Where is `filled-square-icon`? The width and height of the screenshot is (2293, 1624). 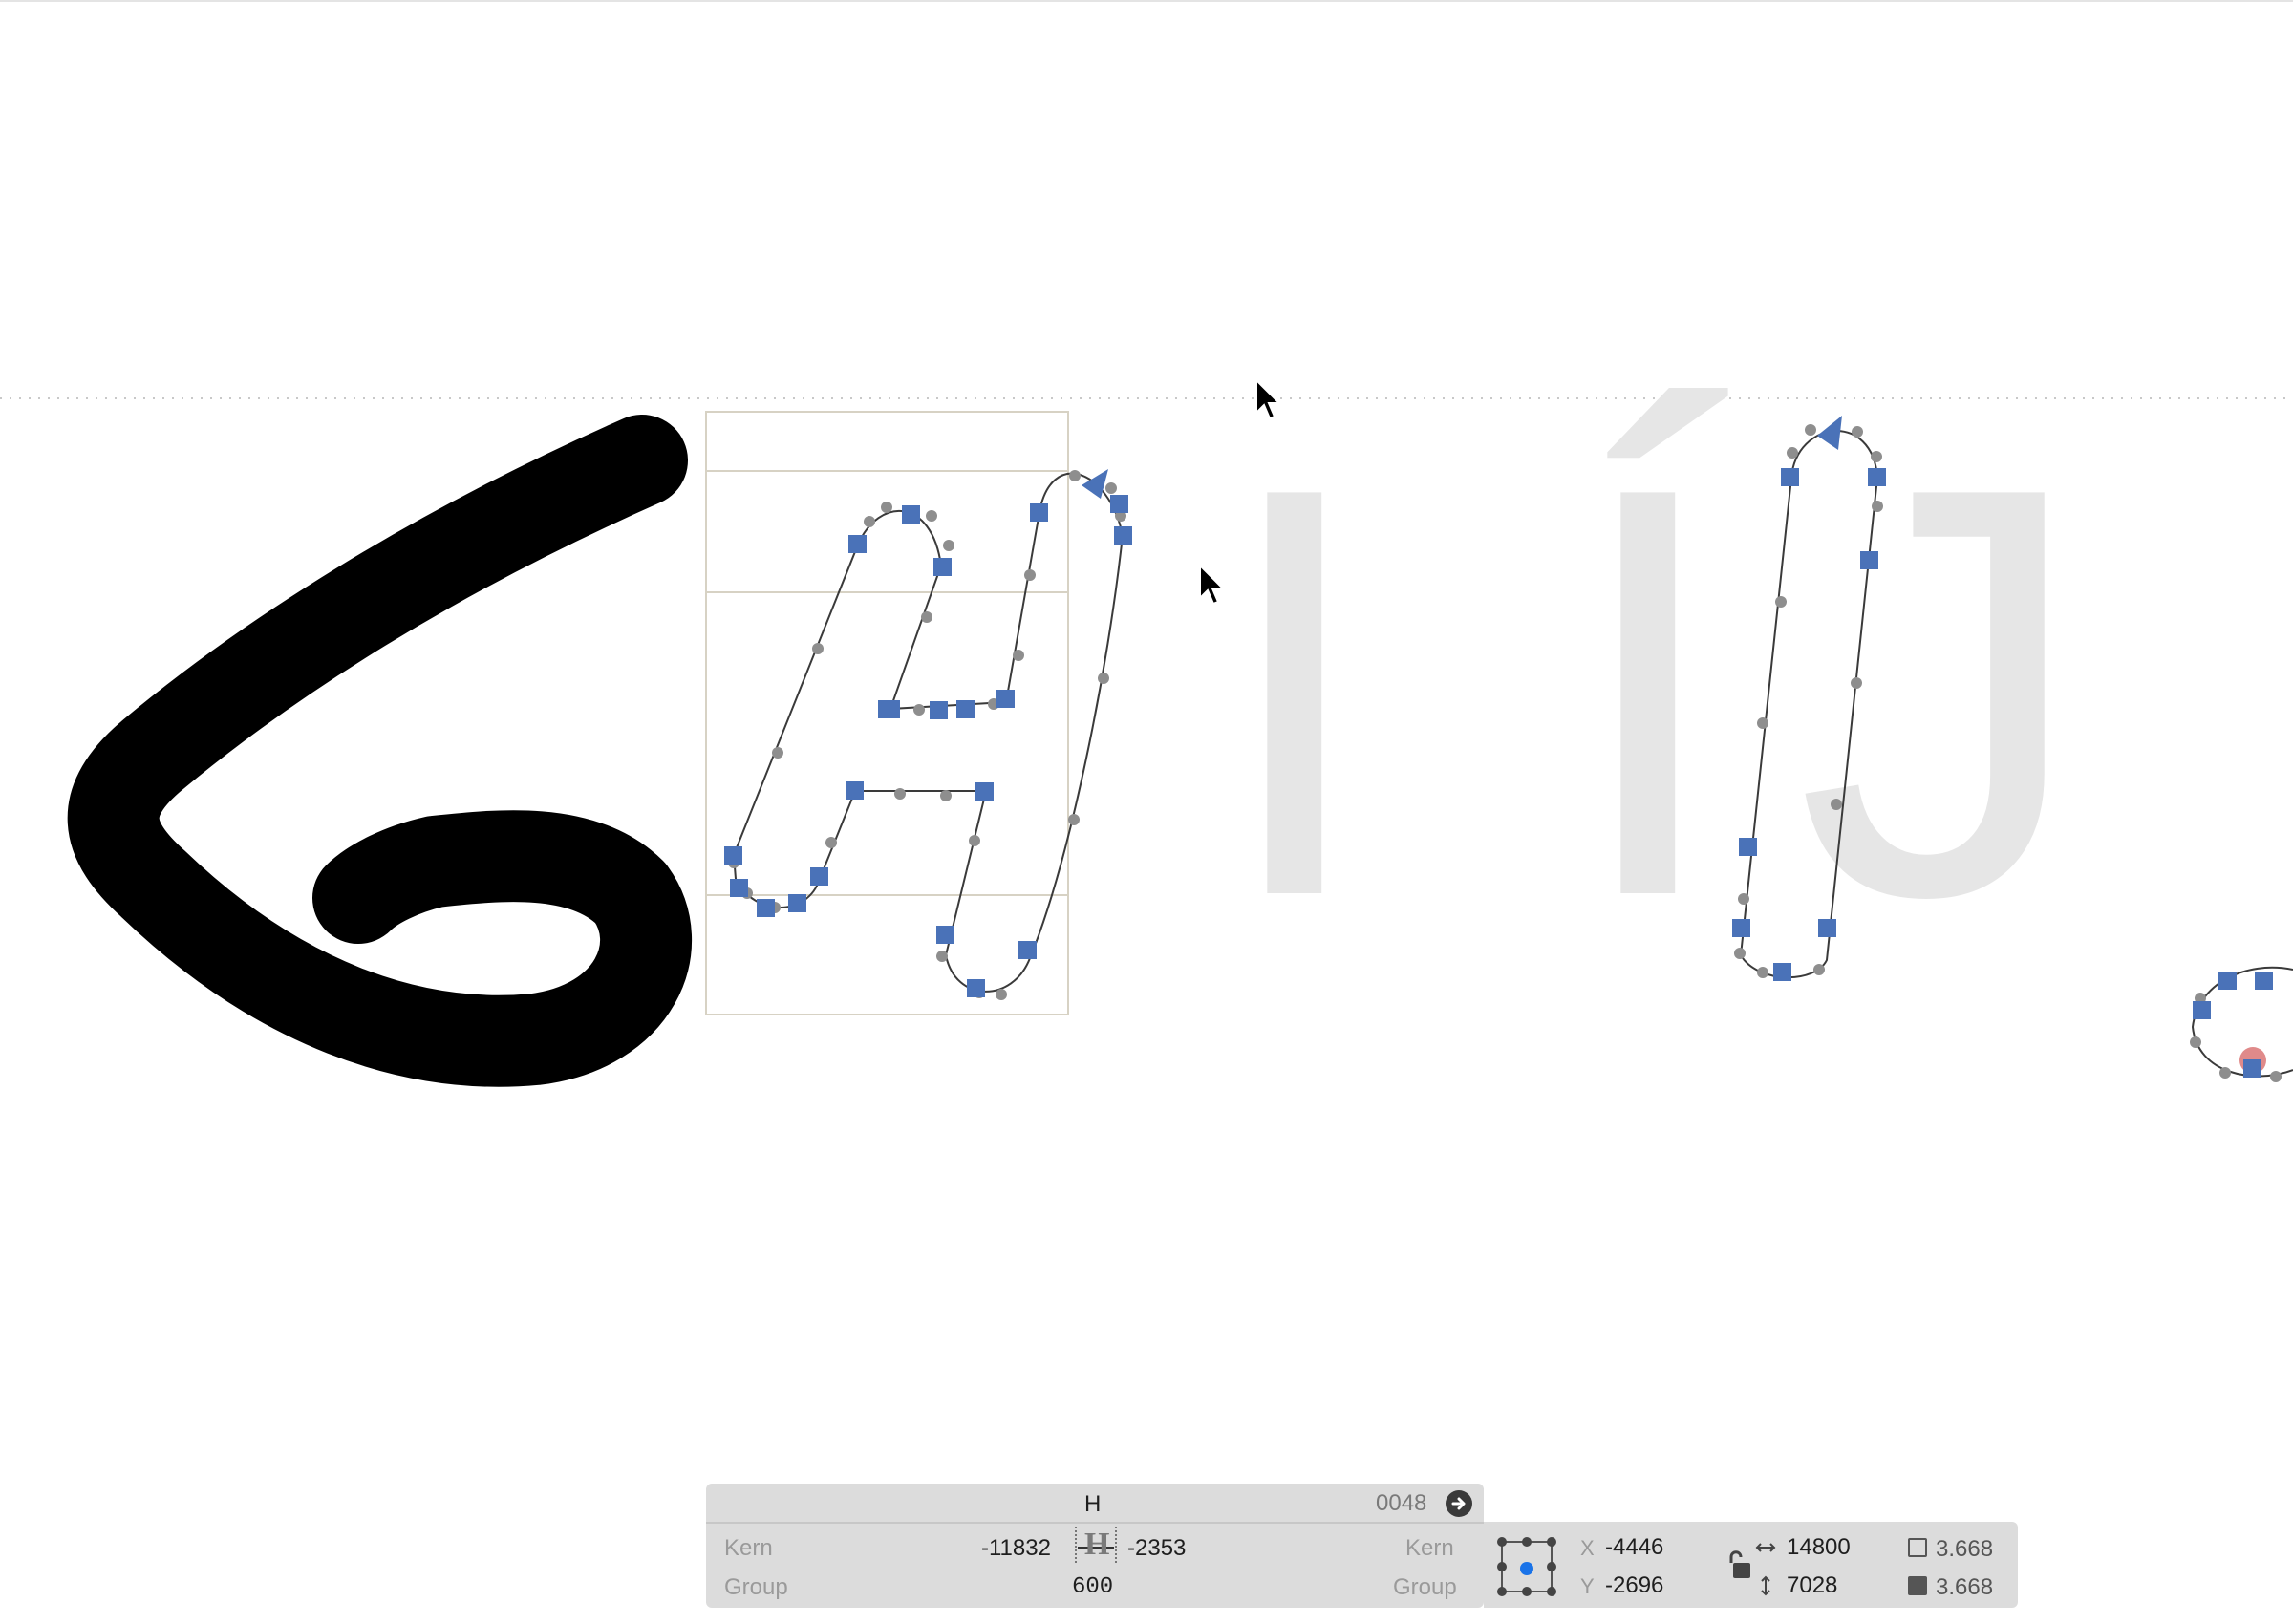
filled-square-icon is located at coordinates (1917, 1586).